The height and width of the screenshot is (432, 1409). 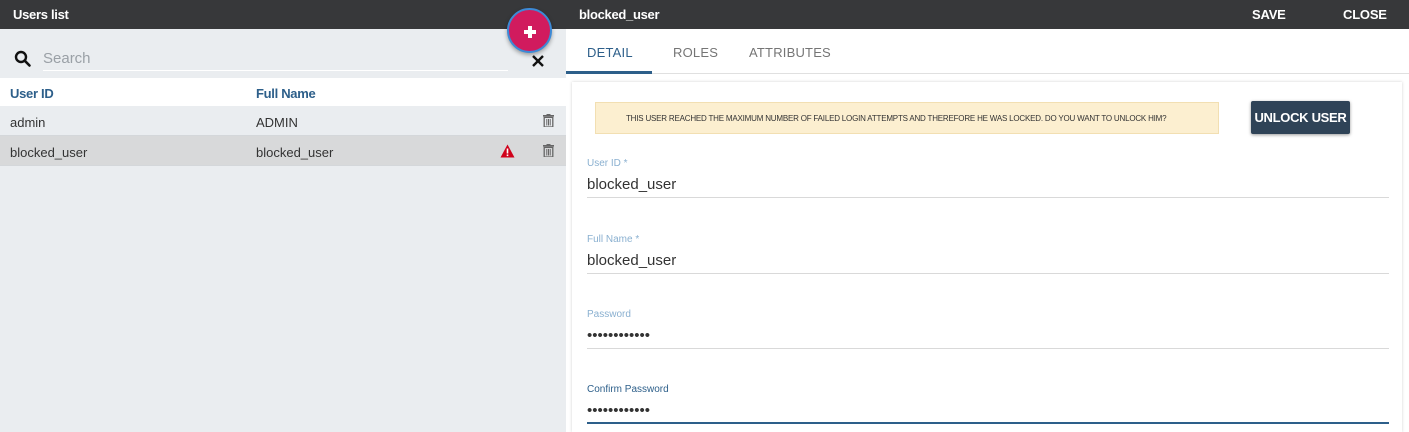 I want to click on active-tab-indicator, so click(x=609, y=72).